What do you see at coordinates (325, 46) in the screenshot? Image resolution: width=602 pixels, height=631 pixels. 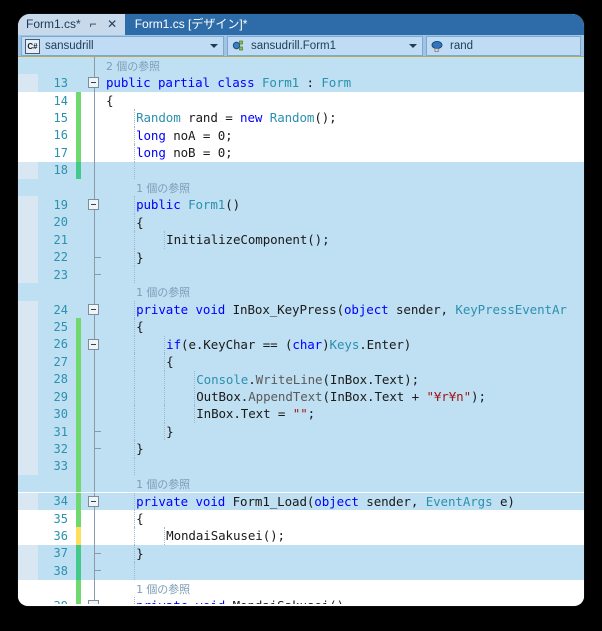 I see `type-dropdown: sansudrill.Form1` at bounding box center [325, 46].